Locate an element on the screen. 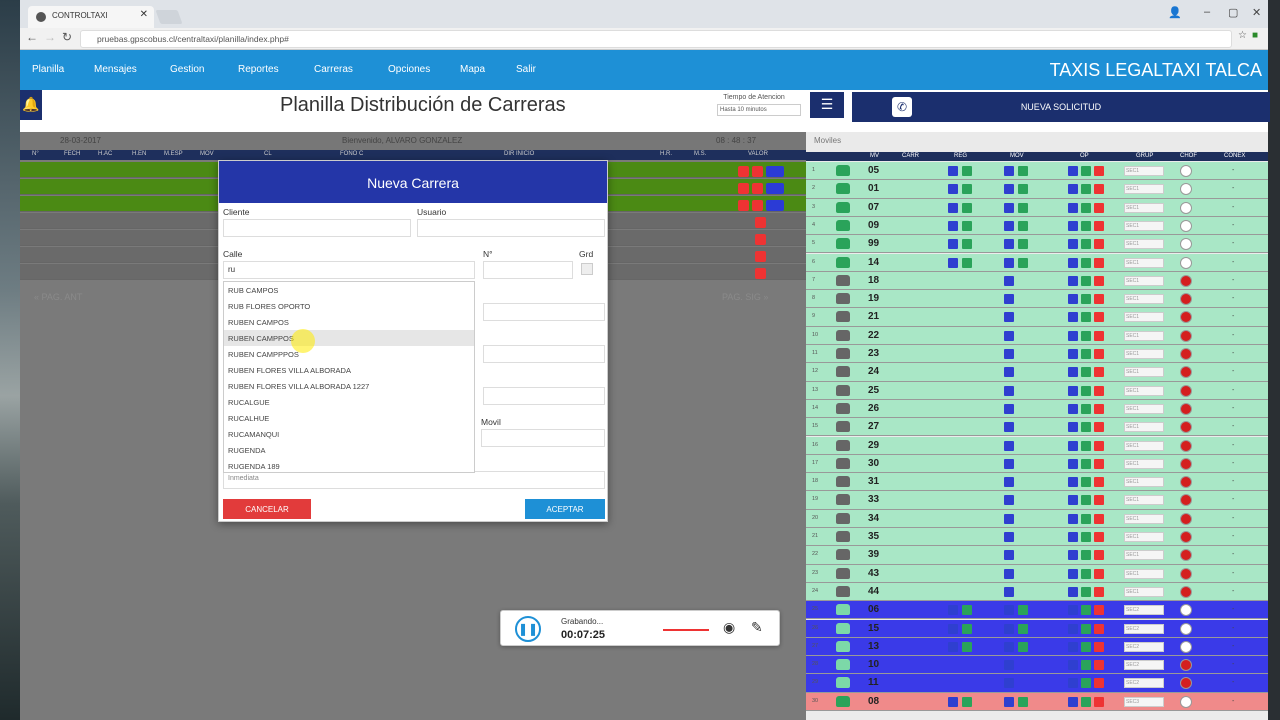  movil-row: 2 01 SEC1 - is located at coordinates (1037, 189).